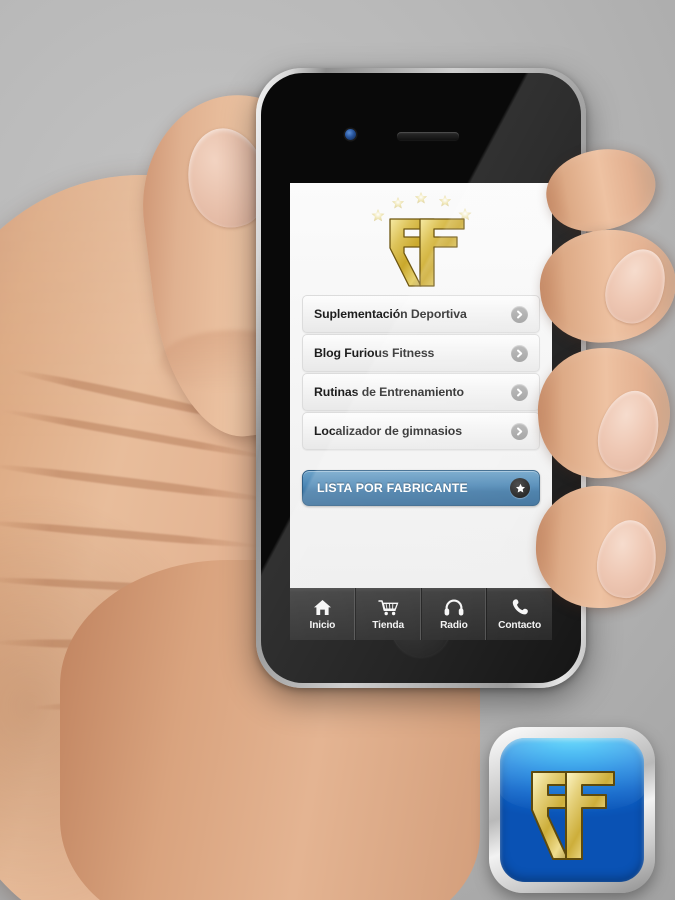 The image size is (675, 900). I want to click on menu-item-label: Rutinas de Entrenamiento, so click(389, 392).